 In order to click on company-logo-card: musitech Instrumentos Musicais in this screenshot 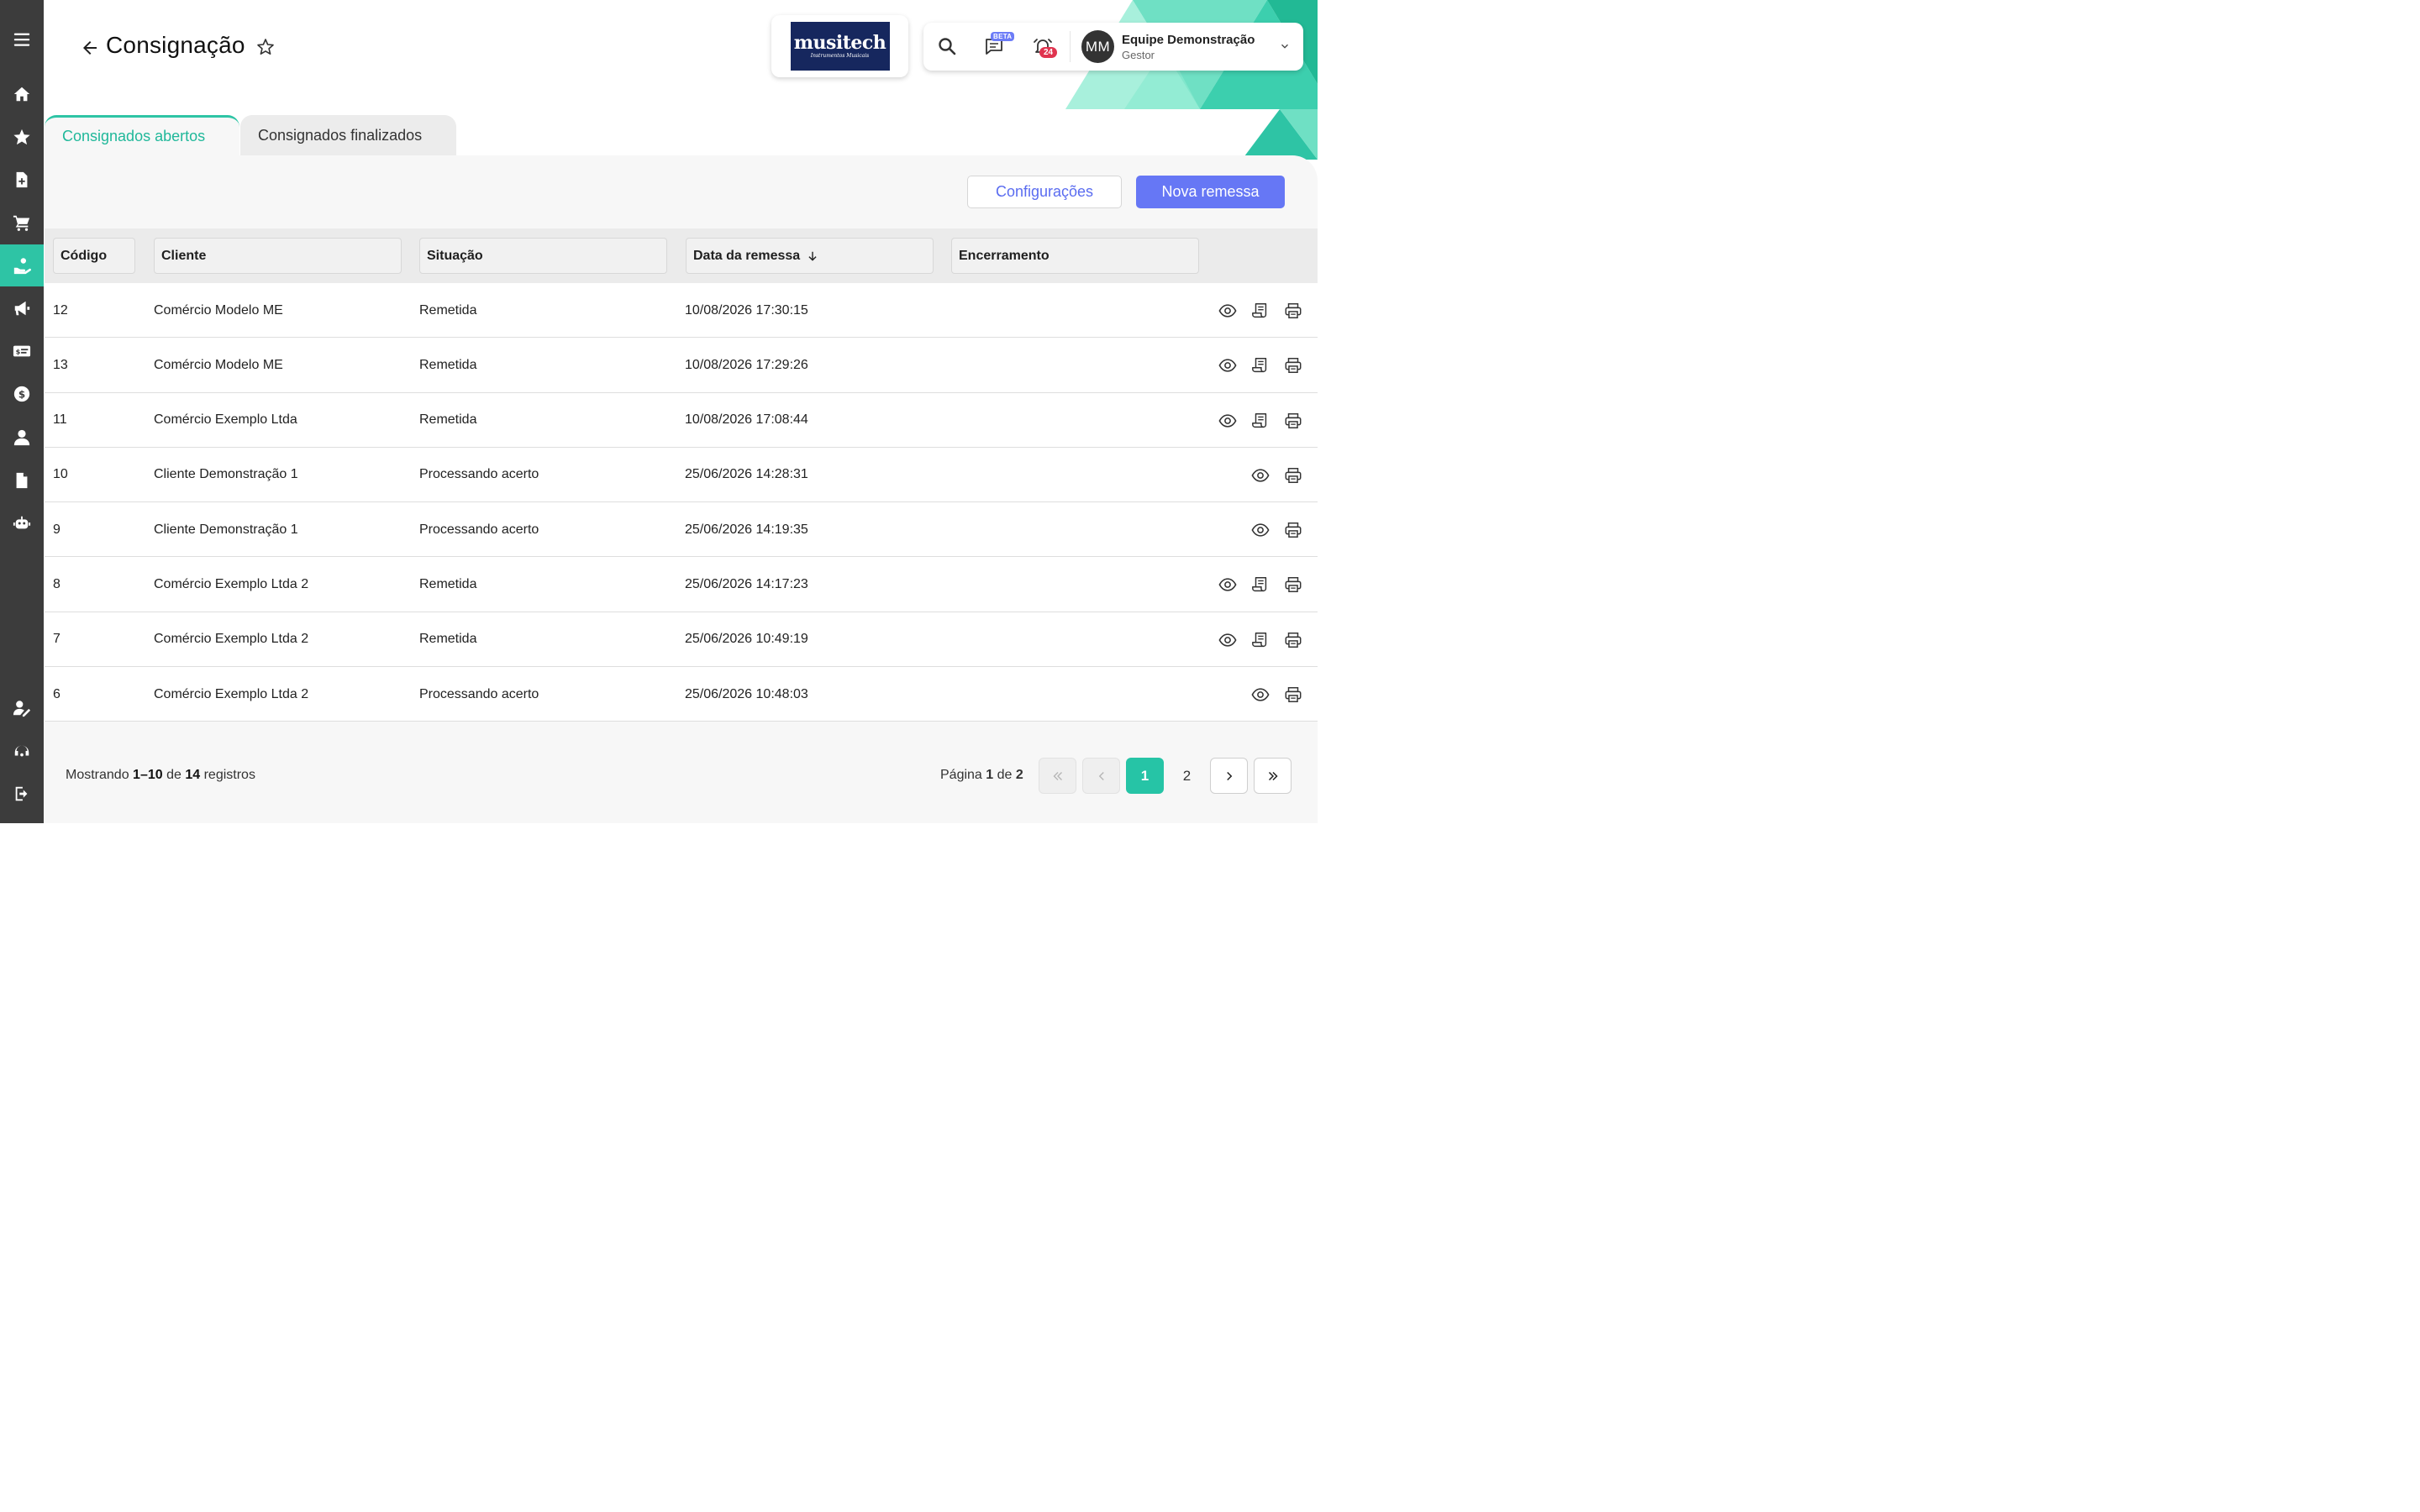, I will do `click(840, 46)`.